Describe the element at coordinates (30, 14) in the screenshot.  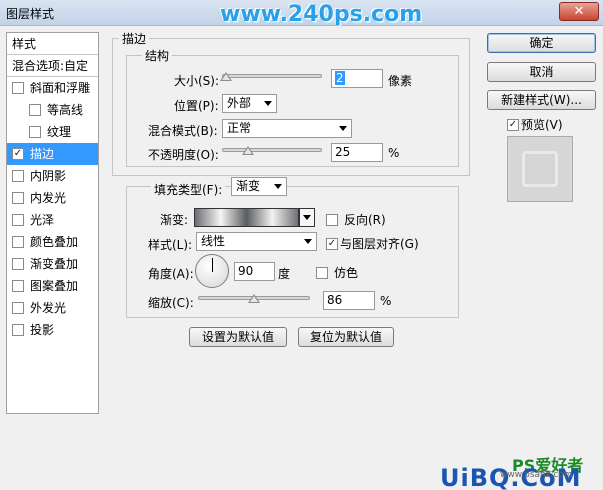
I see `window-title: 图层样式` at that location.